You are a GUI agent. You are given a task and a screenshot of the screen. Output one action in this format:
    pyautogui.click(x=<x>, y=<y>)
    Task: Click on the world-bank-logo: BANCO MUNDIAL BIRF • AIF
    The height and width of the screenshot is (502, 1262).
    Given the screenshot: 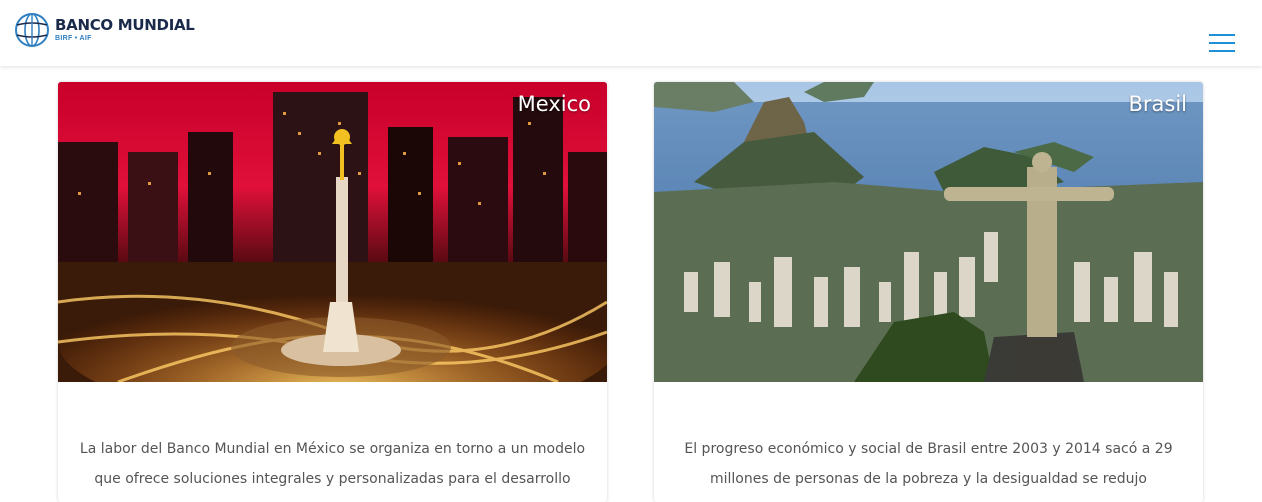 What is the action you would take?
    pyautogui.click(x=104, y=30)
    